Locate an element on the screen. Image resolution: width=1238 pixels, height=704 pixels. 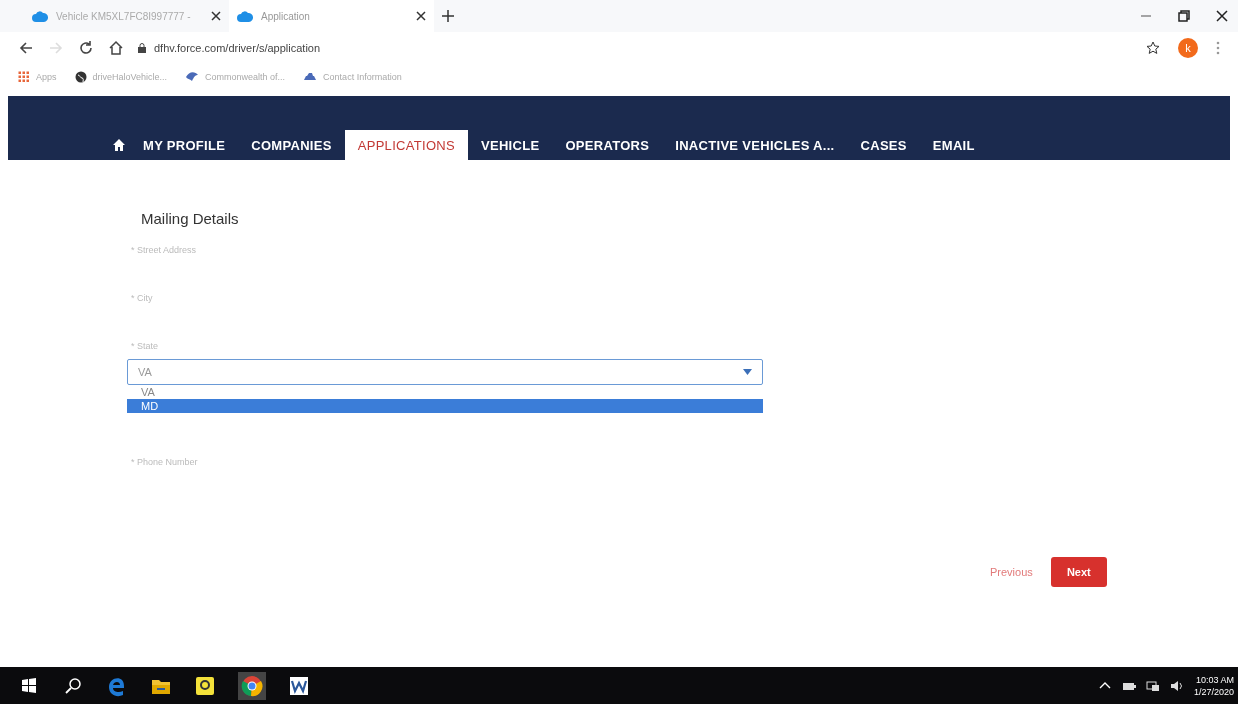
menu-icon is located at coordinates (1218, 48).